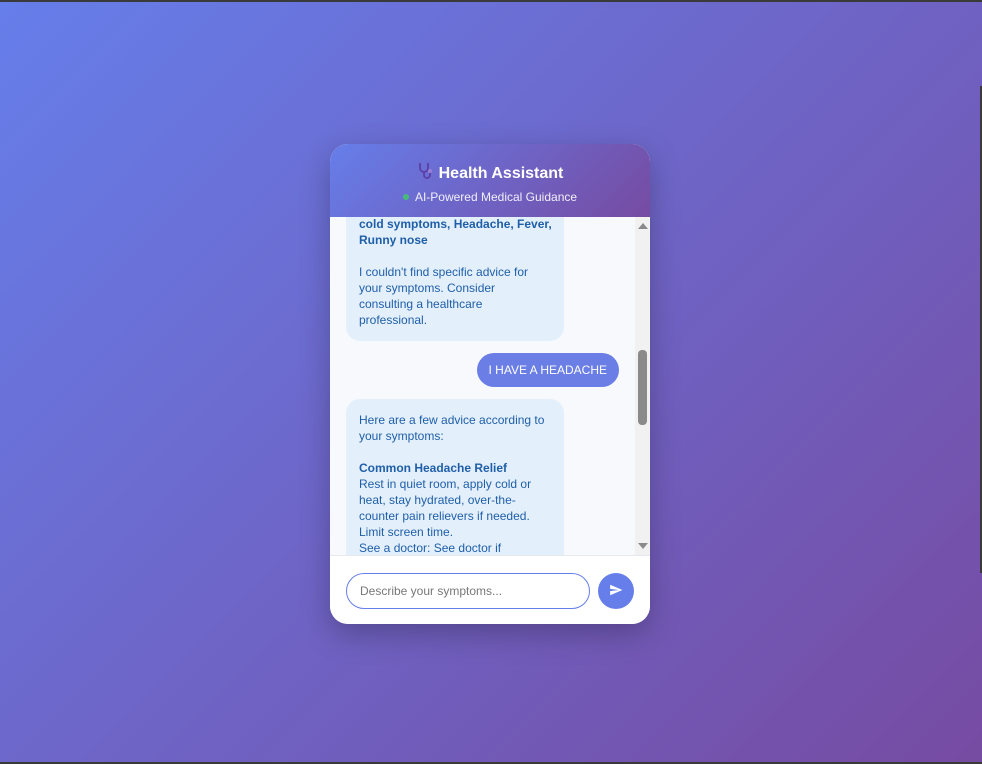 The height and width of the screenshot is (764, 982). I want to click on scroll-up-arrow-icon, so click(643, 226).